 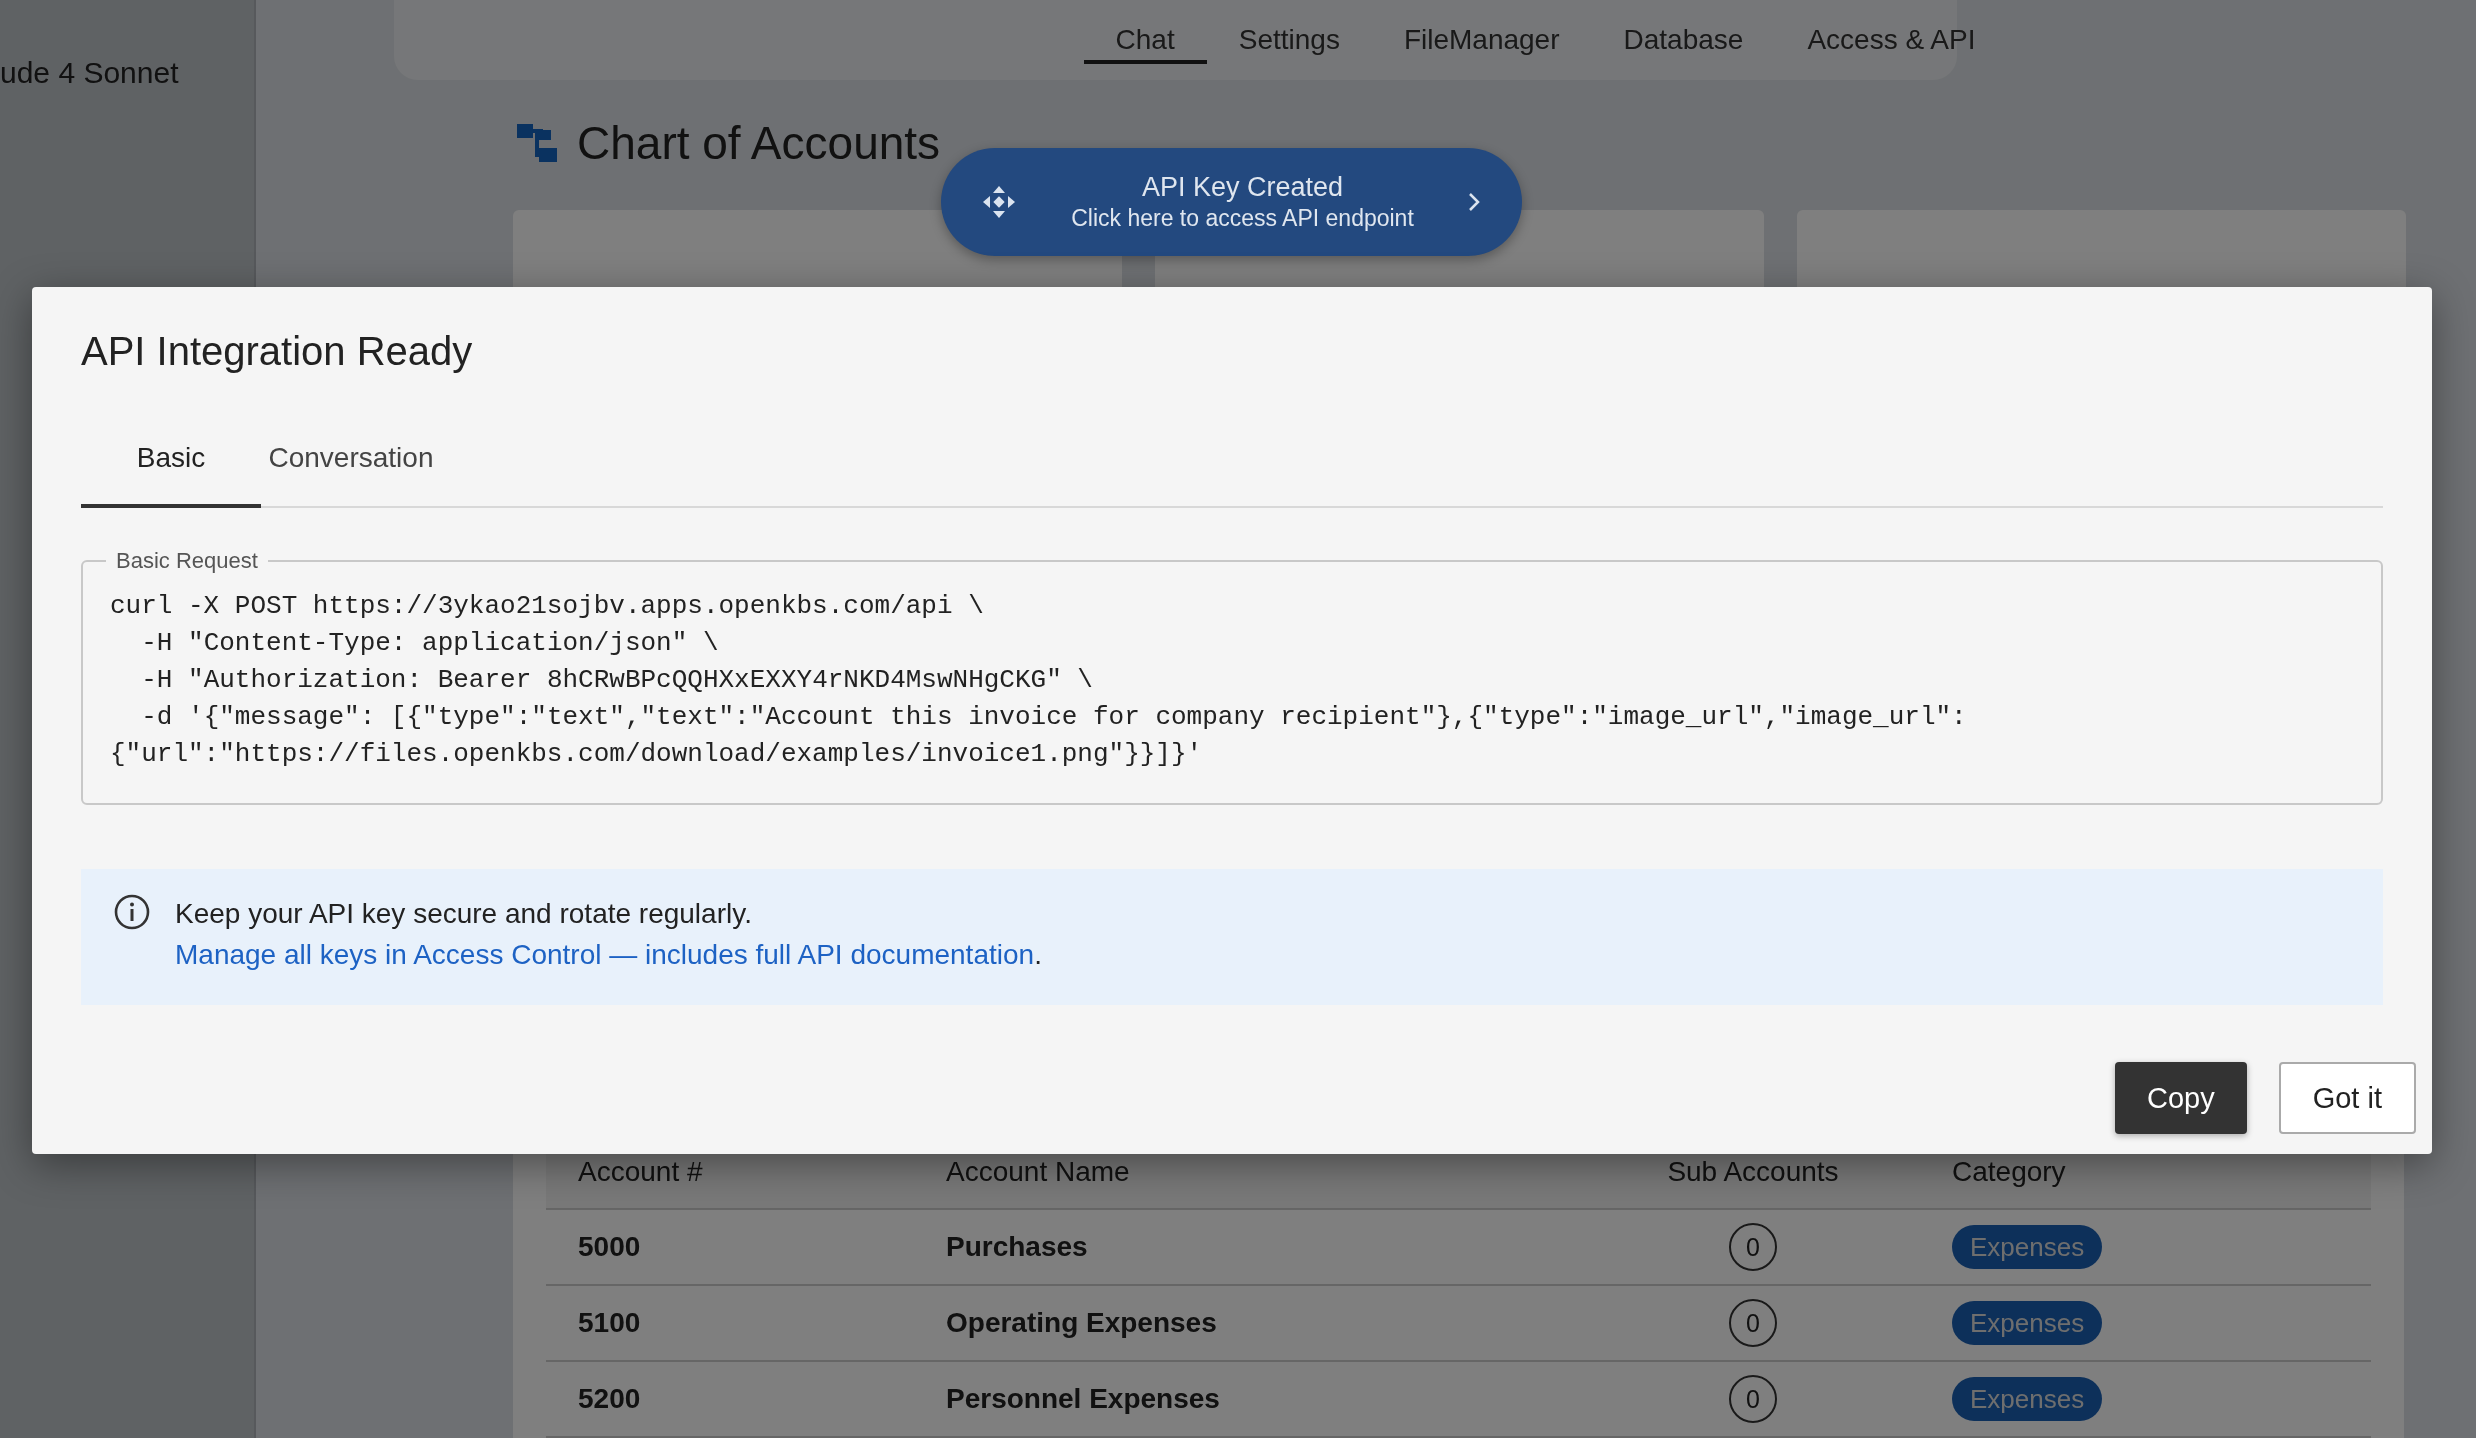 What do you see at coordinates (187, 561) in the screenshot?
I see `panel-legend: Basic Request` at bounding box center [187, 561].